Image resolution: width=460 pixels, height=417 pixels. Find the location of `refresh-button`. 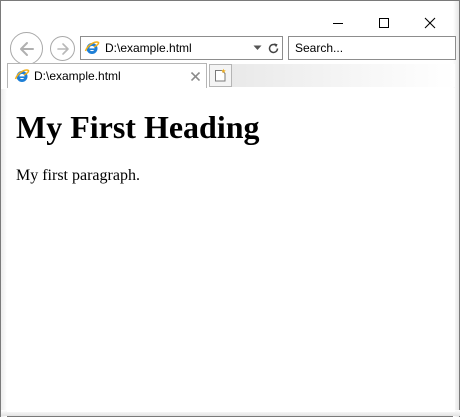

refresh-button is located at coordinates (273, 48).